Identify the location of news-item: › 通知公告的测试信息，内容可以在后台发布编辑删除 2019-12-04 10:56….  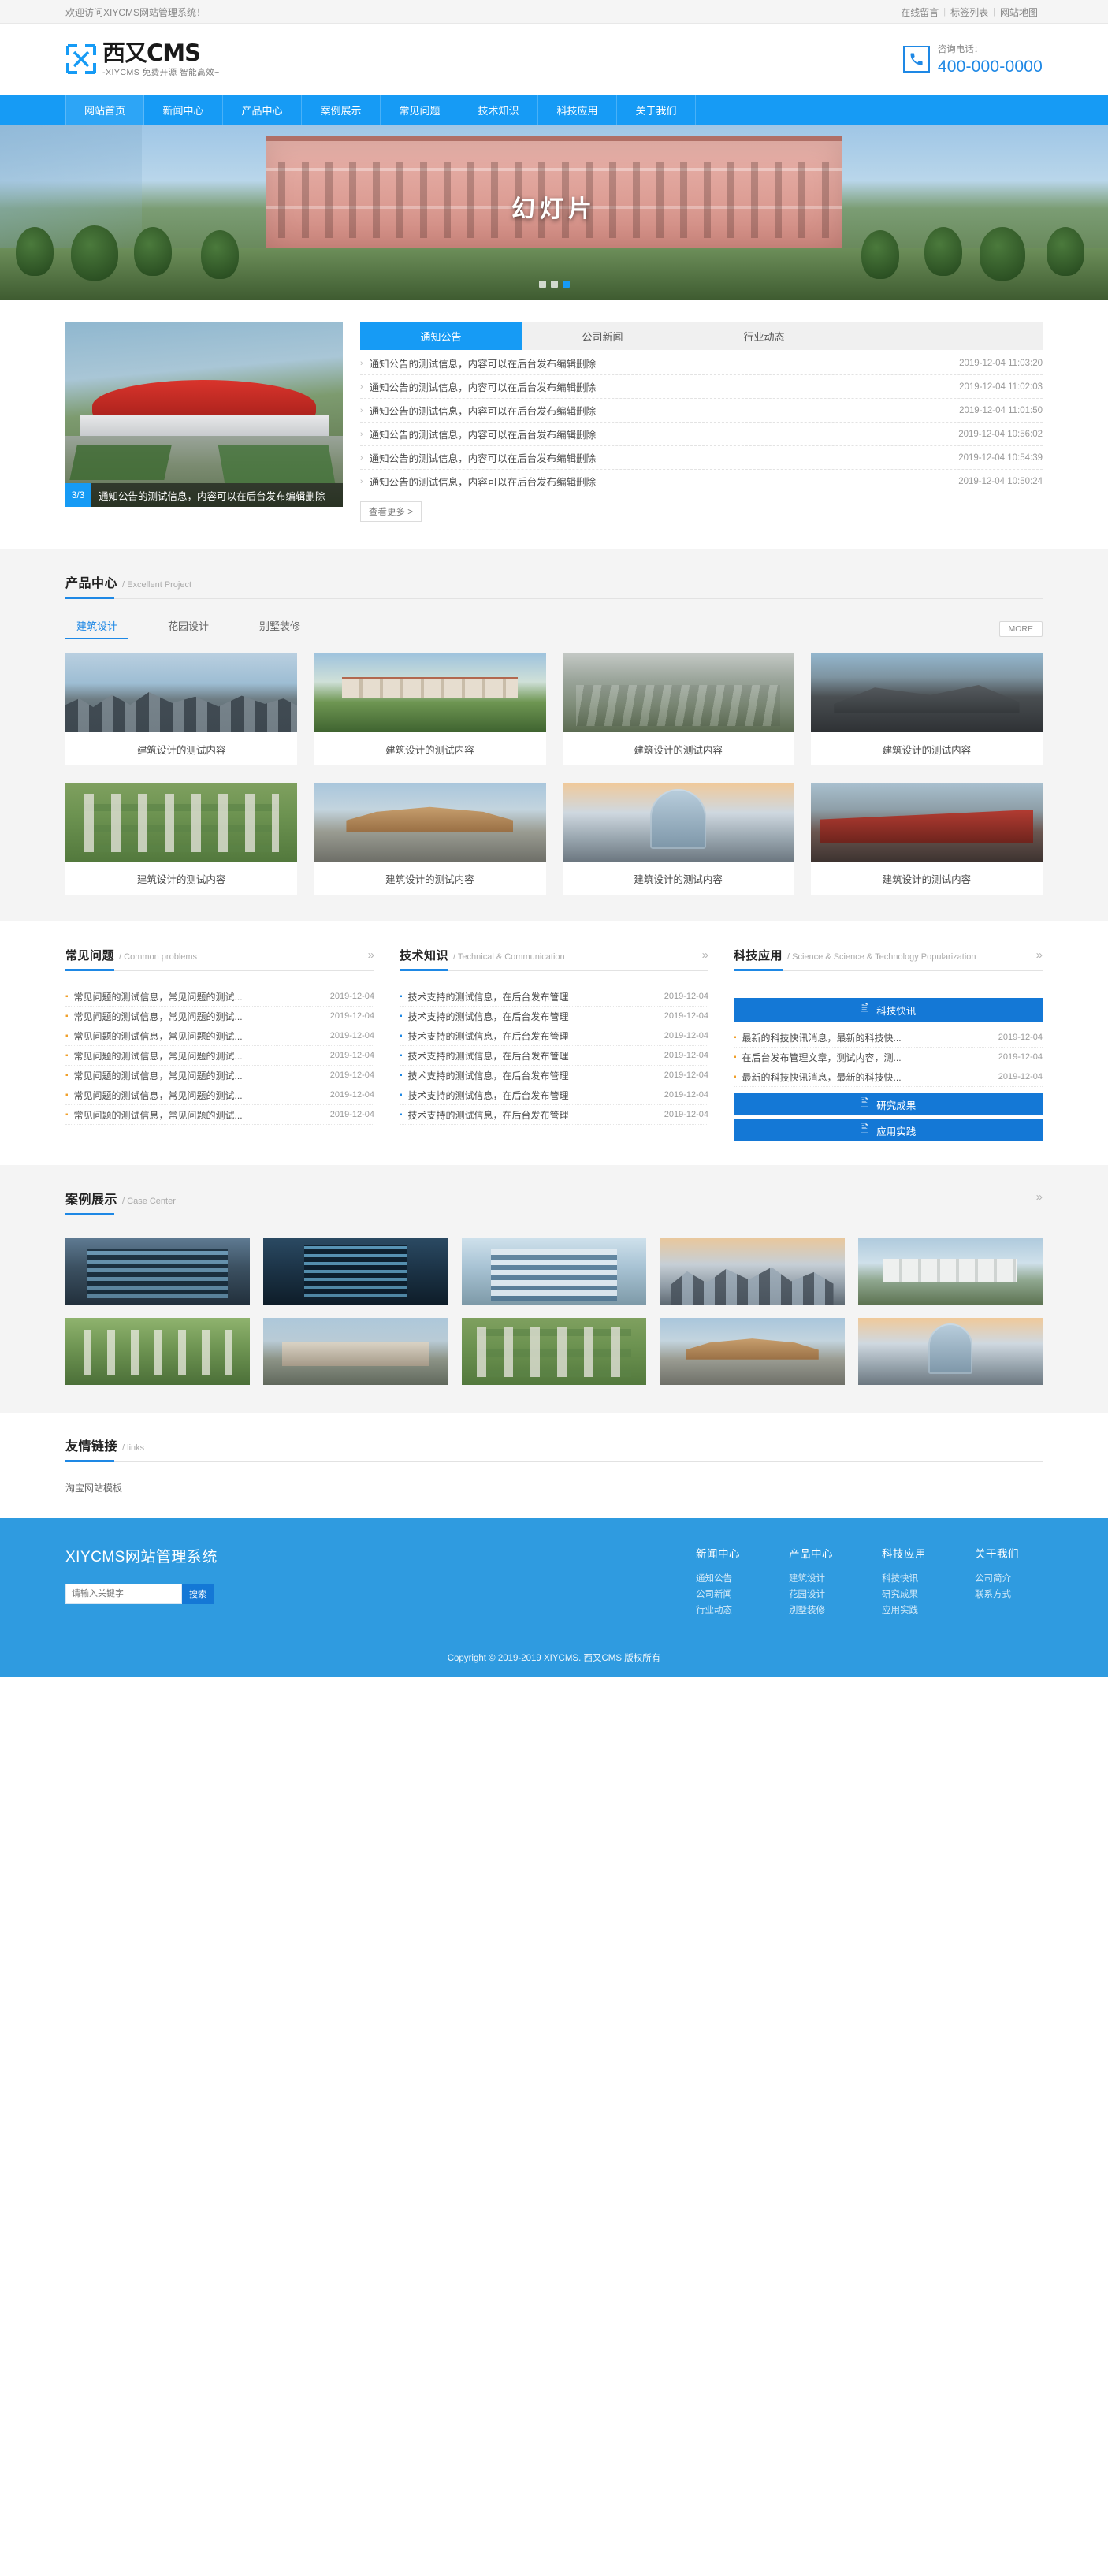
(701, 434).